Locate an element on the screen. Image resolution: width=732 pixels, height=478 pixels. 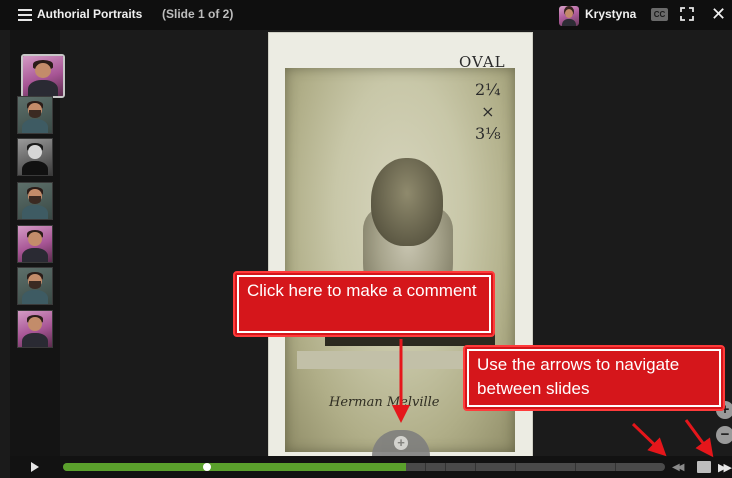
user-name: Krystyna is located at coordinates (610, 14).